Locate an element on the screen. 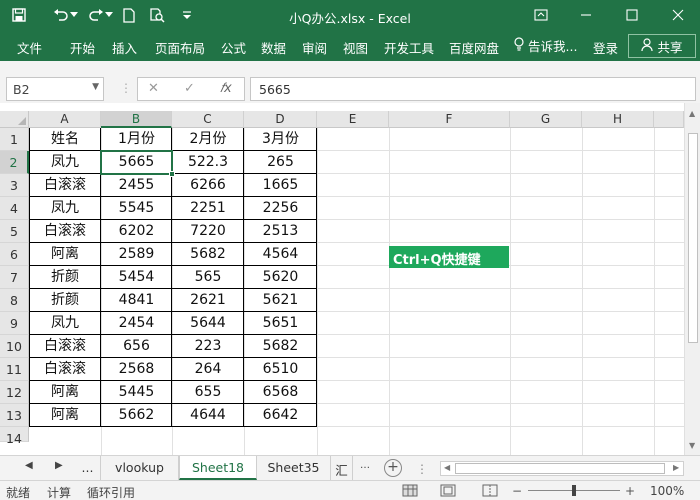  fx-icon: 𝑓x is located at coordinates (226, 88).